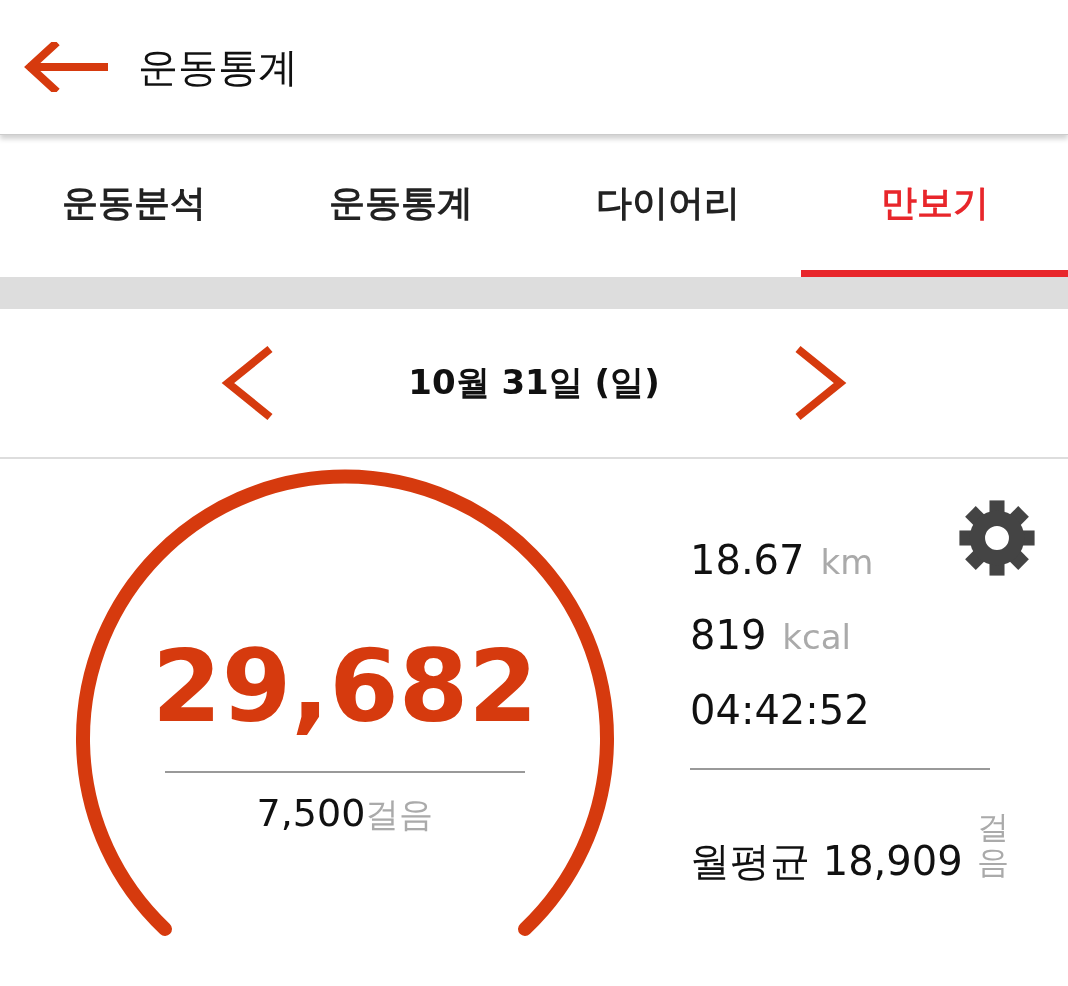 The image size is (1068, 986). I want to click on stat-value: 819, so click(728, 635).